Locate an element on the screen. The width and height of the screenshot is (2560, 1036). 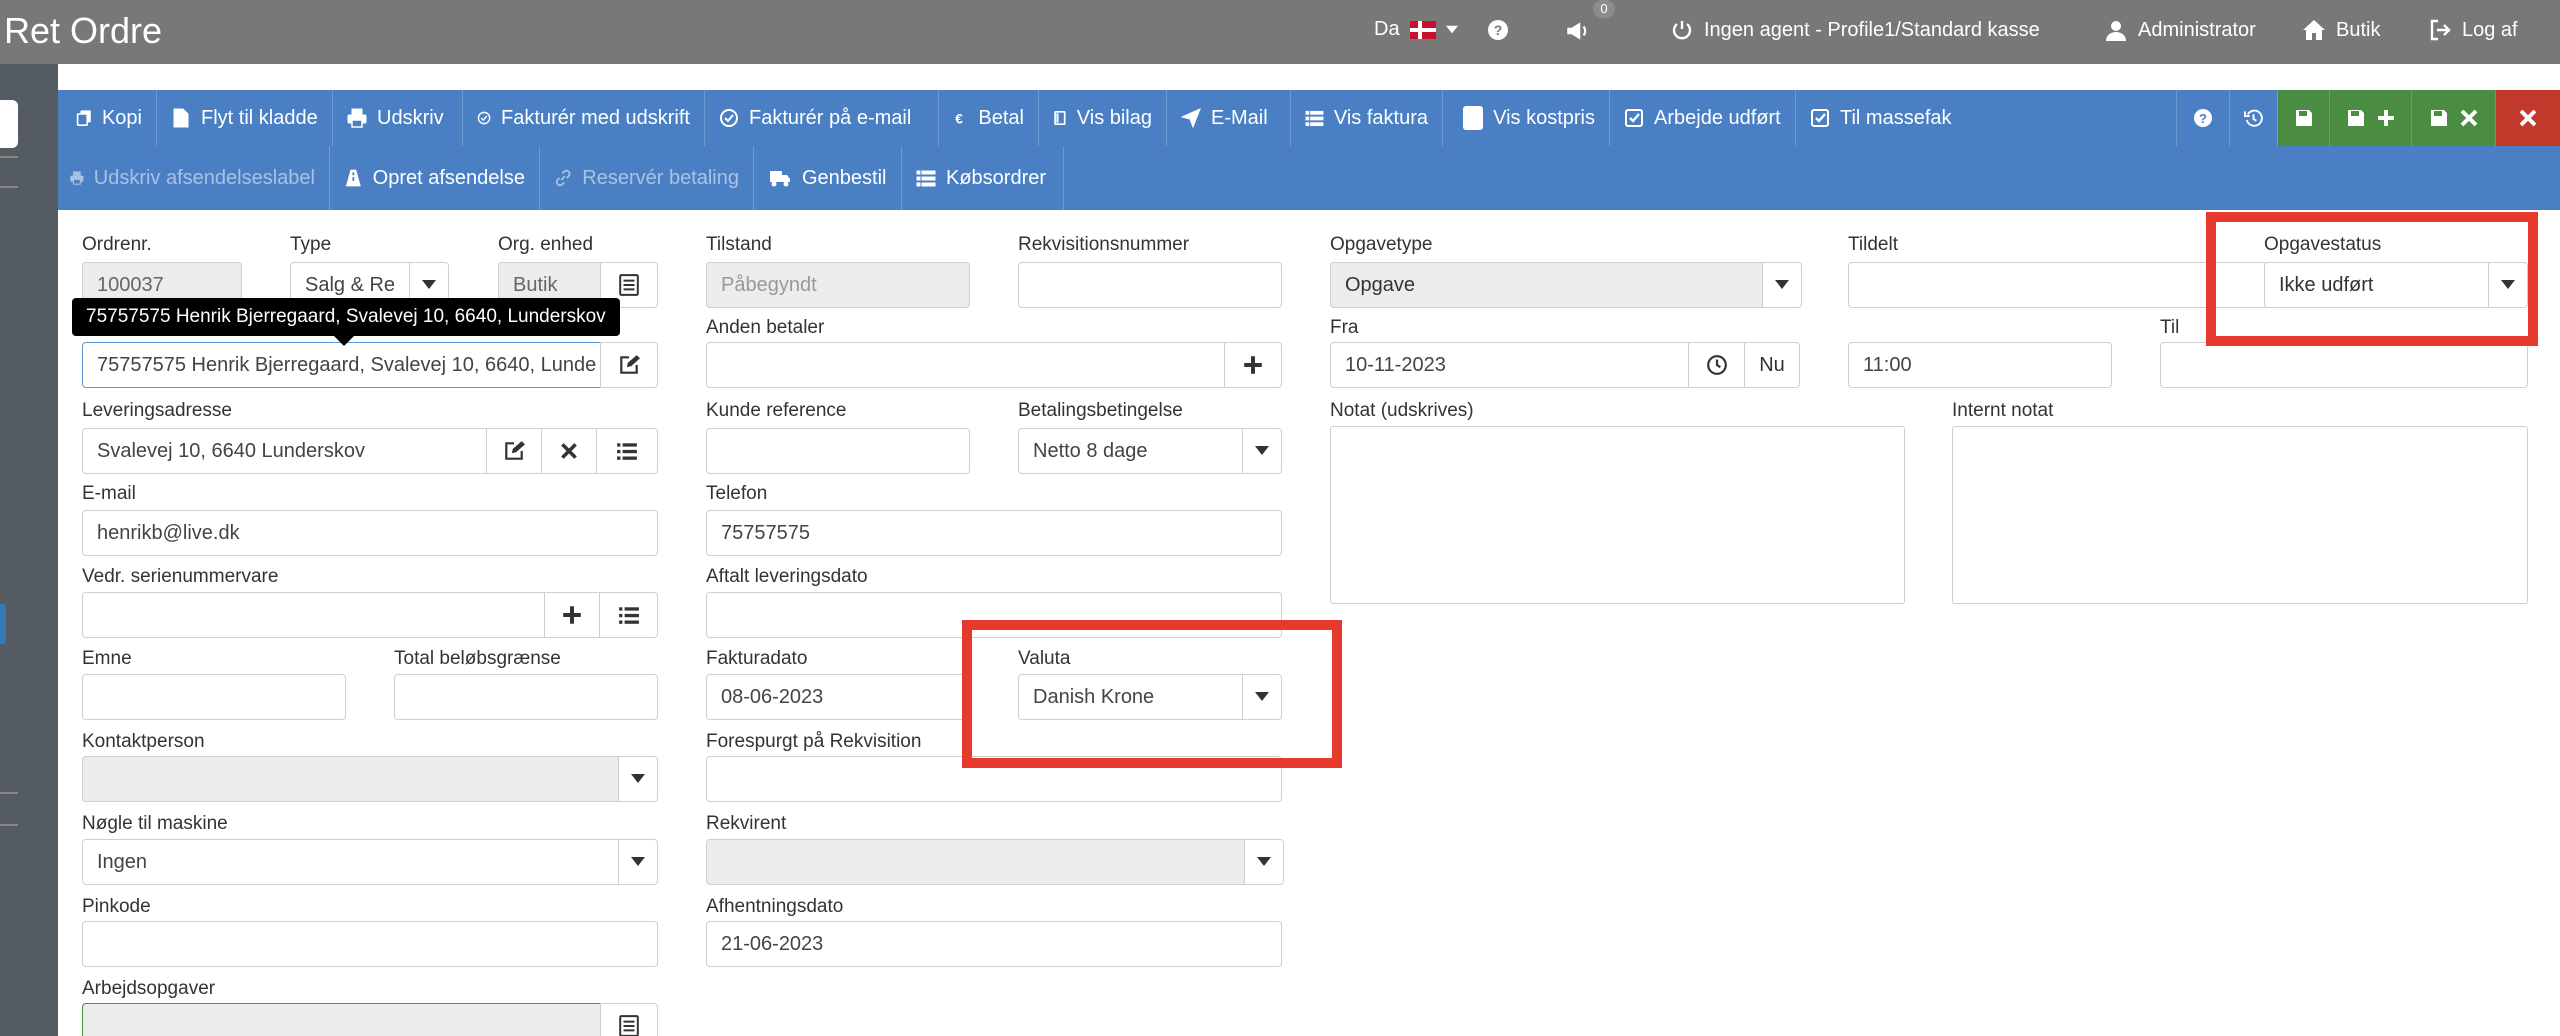
note-textarea is located at coordinates (1617, 515).